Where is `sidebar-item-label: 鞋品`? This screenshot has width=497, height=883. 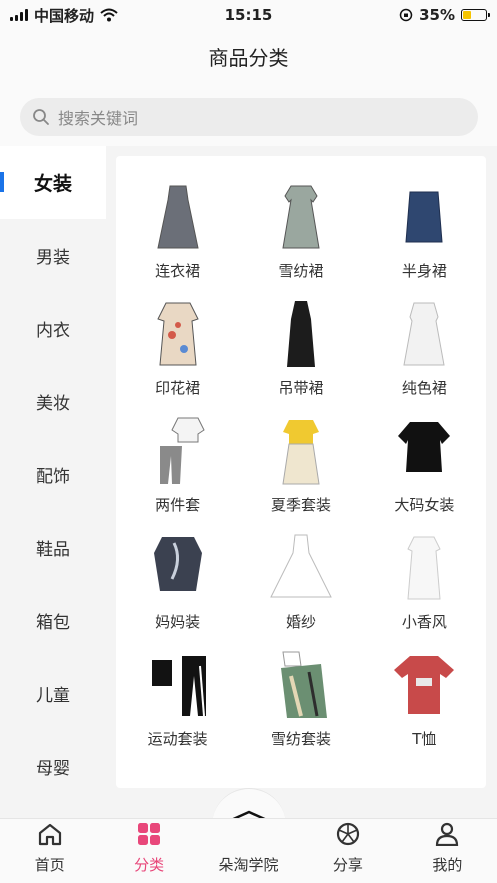
sidebar-item-label: 鞋品 is located at coordinates (53, 550).